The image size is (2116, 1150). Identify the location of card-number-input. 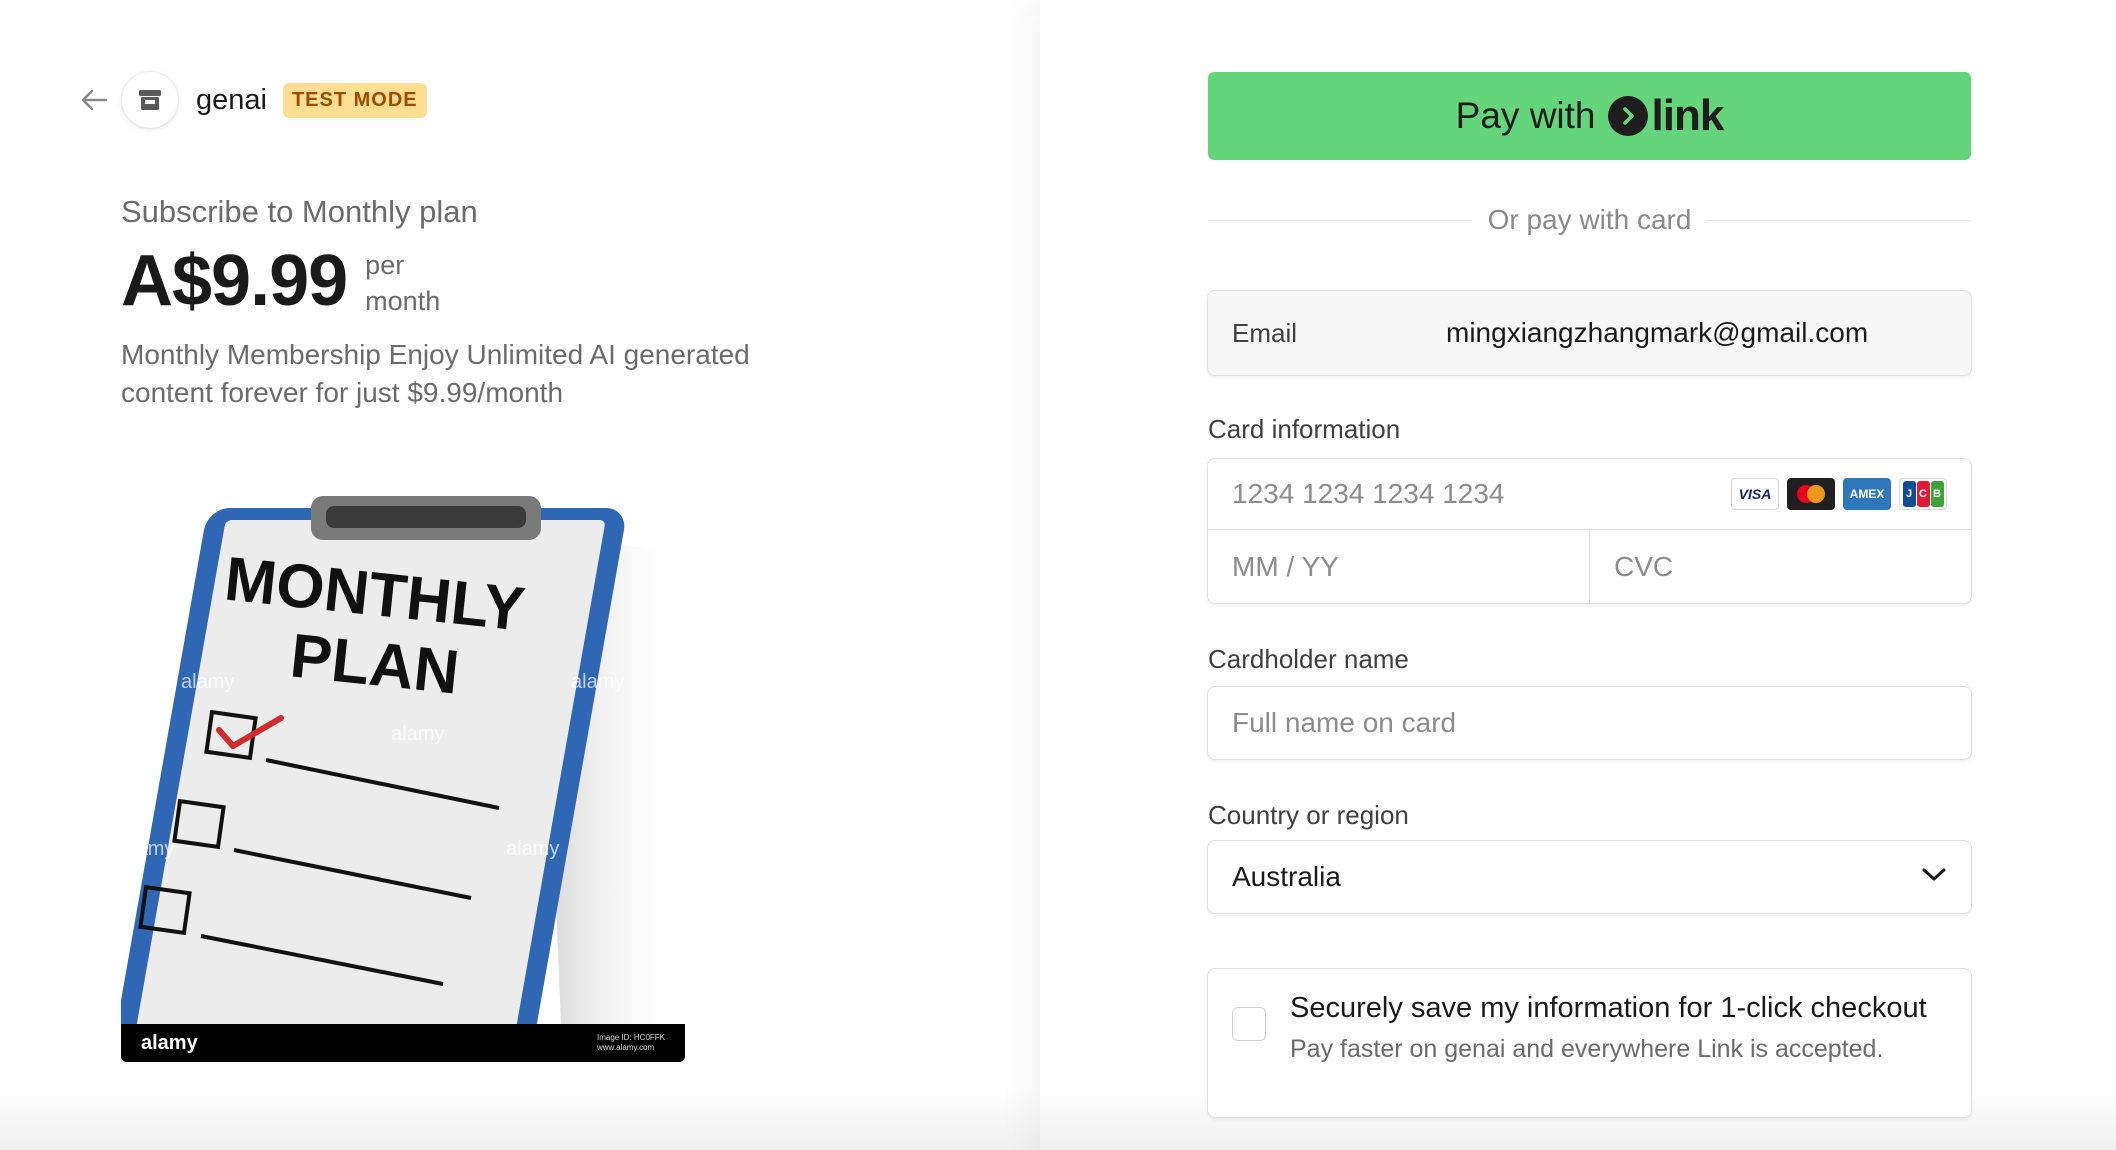
(1481, 494).